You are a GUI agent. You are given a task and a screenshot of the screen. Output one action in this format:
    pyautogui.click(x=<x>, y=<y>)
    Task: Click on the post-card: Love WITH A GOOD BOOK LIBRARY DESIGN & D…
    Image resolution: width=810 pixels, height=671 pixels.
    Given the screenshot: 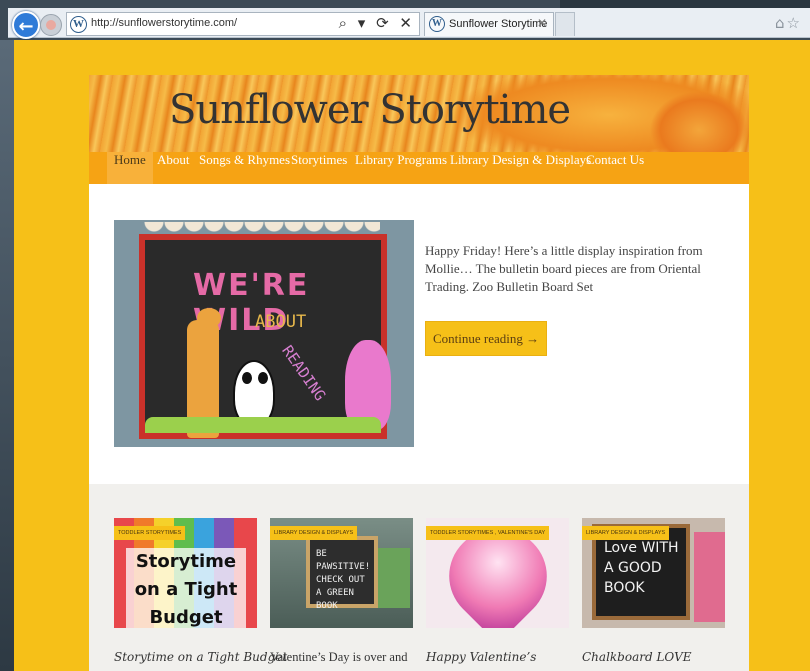 What is the action you would take?
    pyautogui.click(x=653, y=591)
    